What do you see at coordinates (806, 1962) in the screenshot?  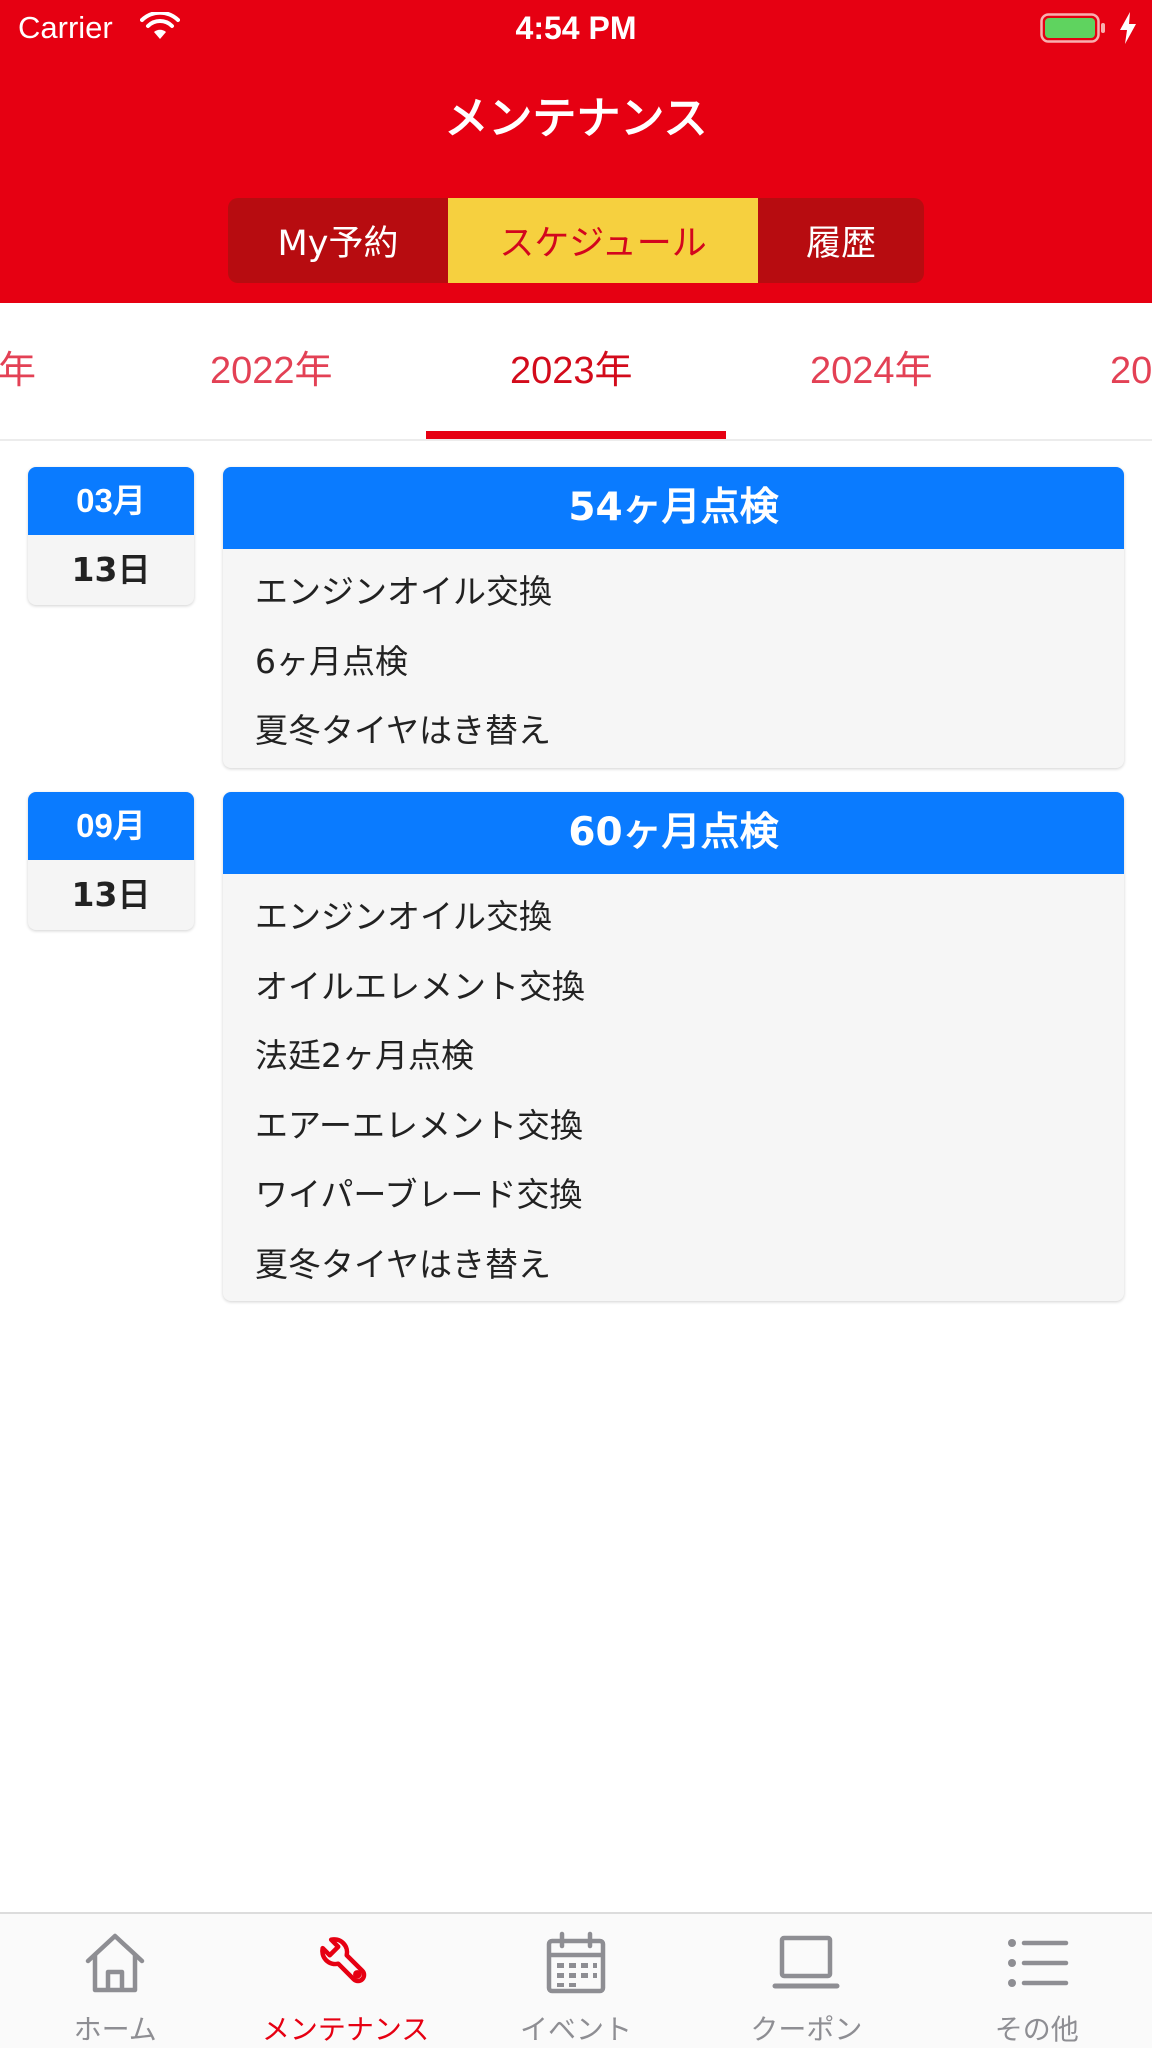 I see `laptop-icon` at bounding box center [806, 1962].